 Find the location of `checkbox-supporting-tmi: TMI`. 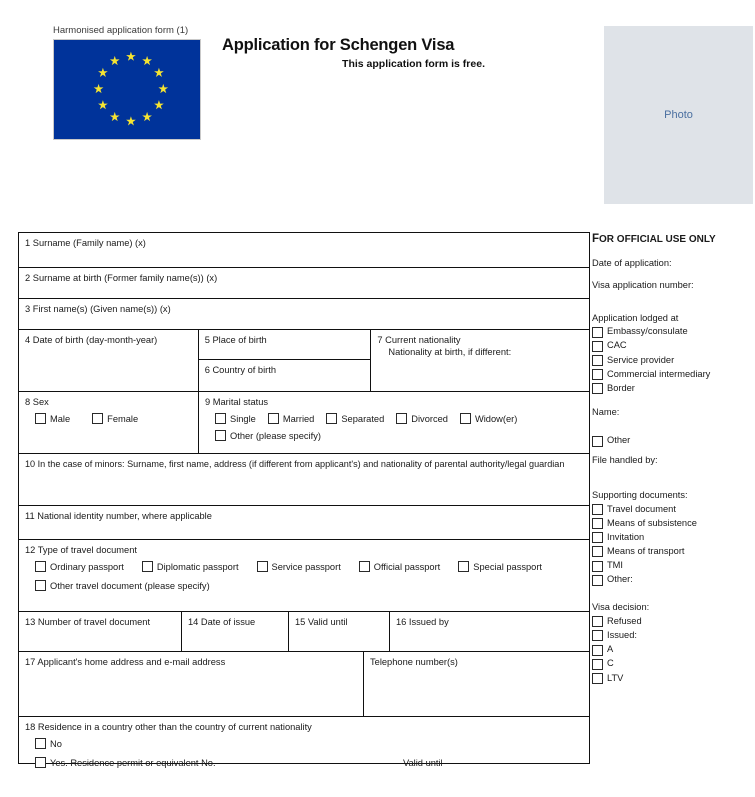

checkbox-supporting-tmi: TMI is located at coordinates (673, 566).